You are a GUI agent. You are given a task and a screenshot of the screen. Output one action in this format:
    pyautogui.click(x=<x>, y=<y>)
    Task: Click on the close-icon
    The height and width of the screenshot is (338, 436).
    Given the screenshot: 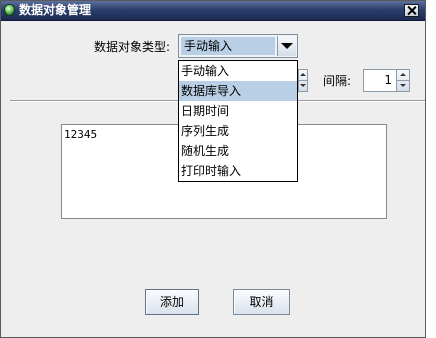 What is the action you would take?
    pyautogui.click(x=411, y=10)
    